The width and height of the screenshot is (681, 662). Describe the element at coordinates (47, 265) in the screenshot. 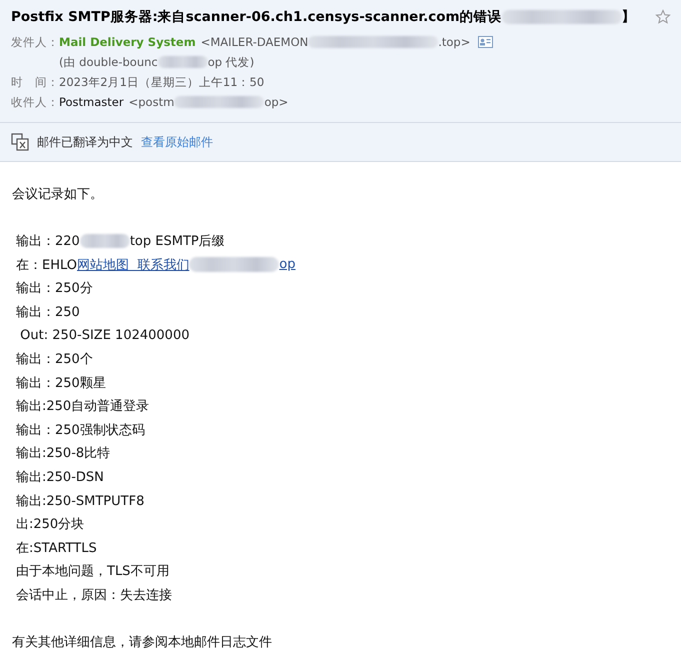

I see `text: 在：EHLO` at that location.